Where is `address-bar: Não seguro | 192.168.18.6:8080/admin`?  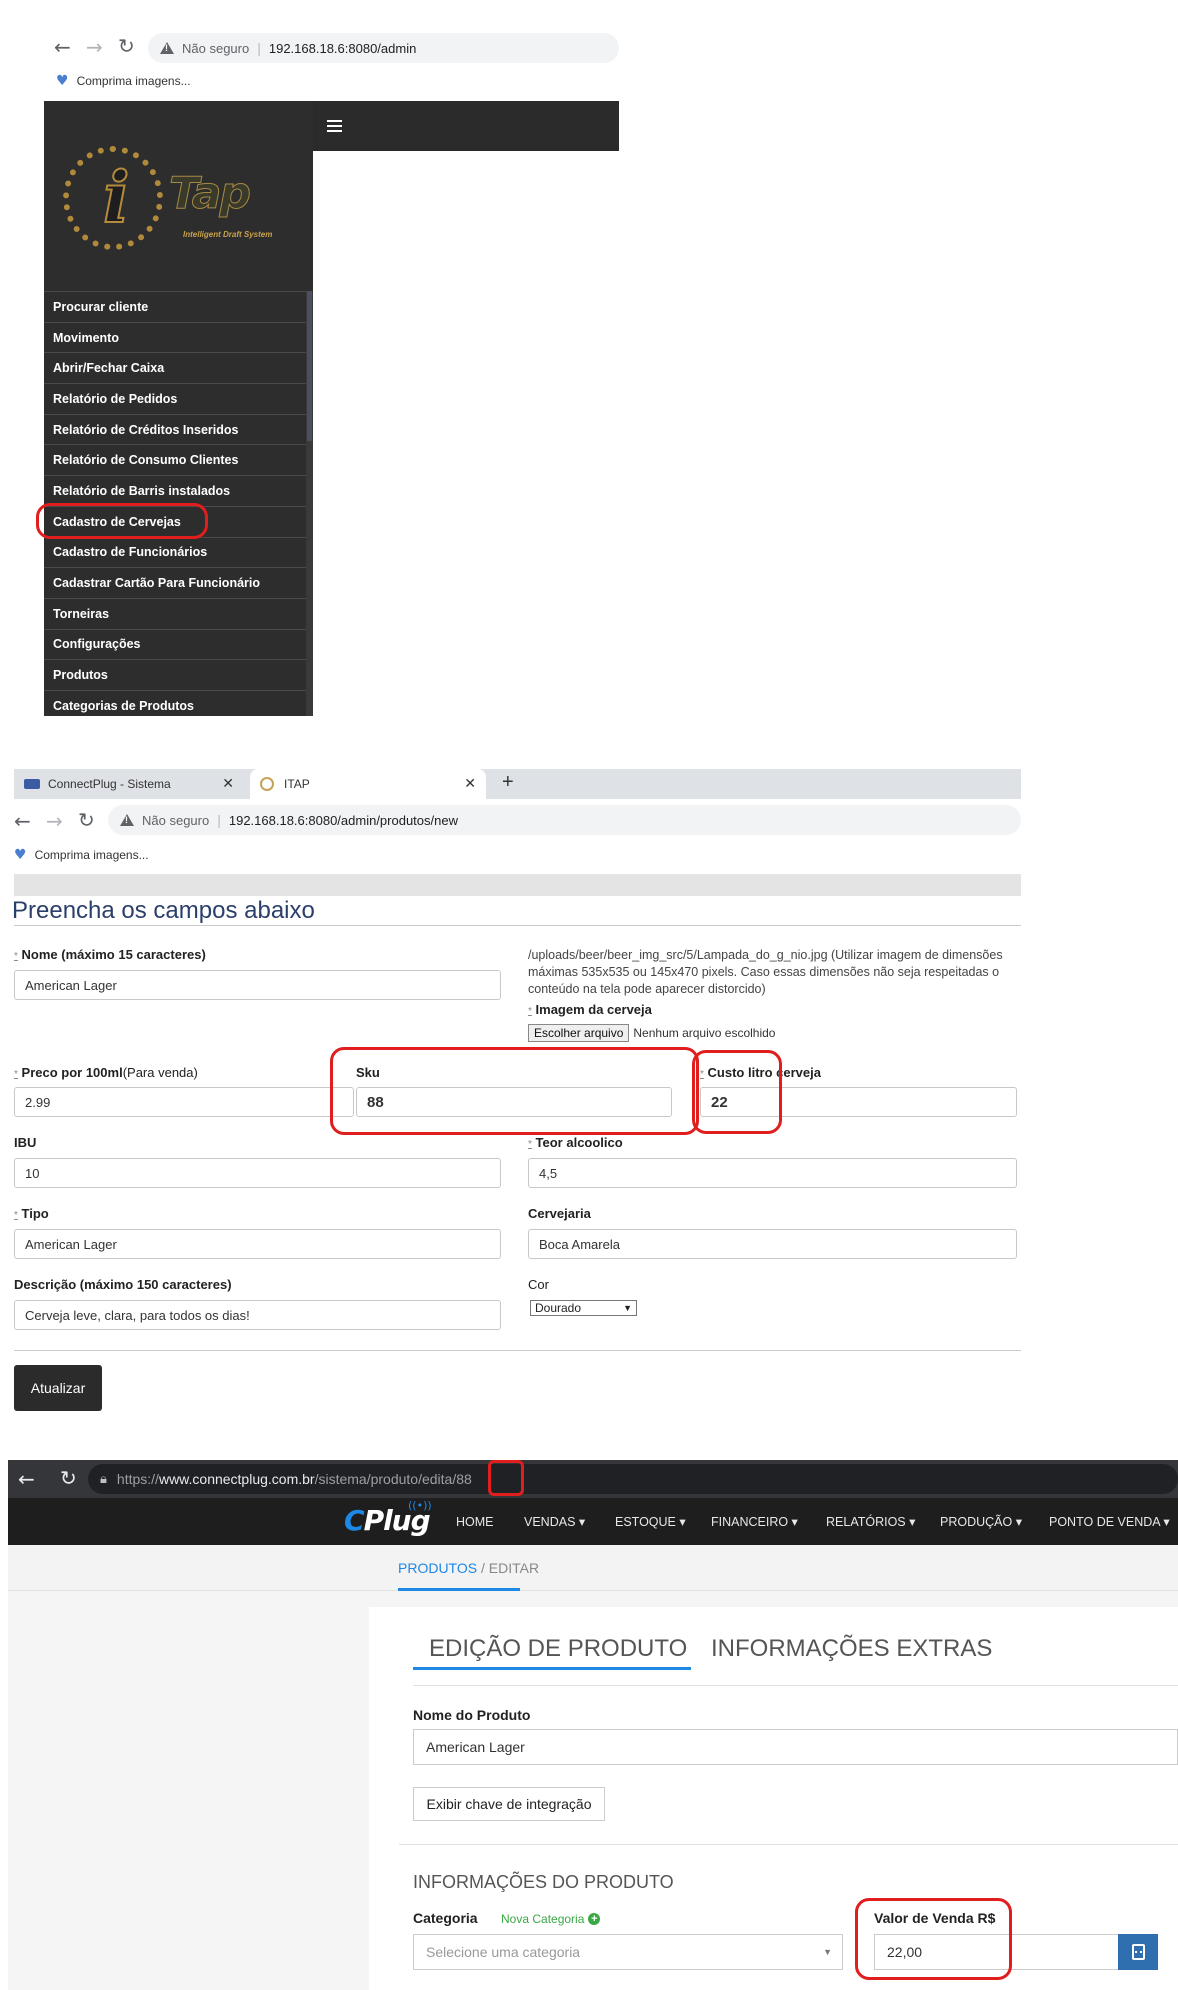
address-bar: Não seguro | 192.168.18.6:8080/admin is located at coordinates (383, 48).